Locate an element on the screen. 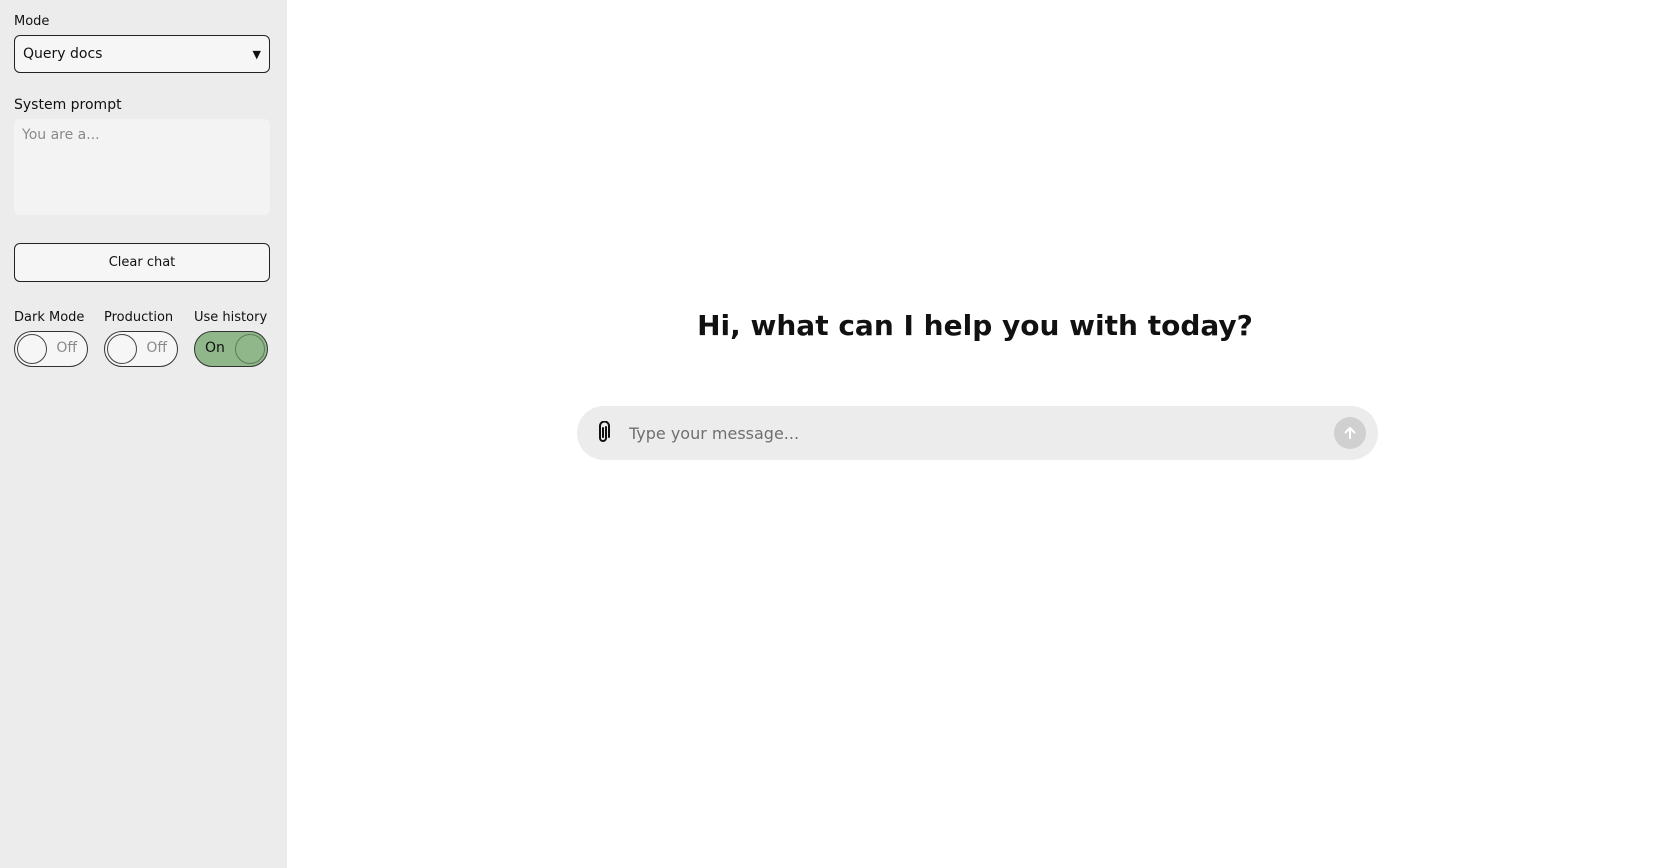  mode-label: Mode is located at coordinates (32, 21).